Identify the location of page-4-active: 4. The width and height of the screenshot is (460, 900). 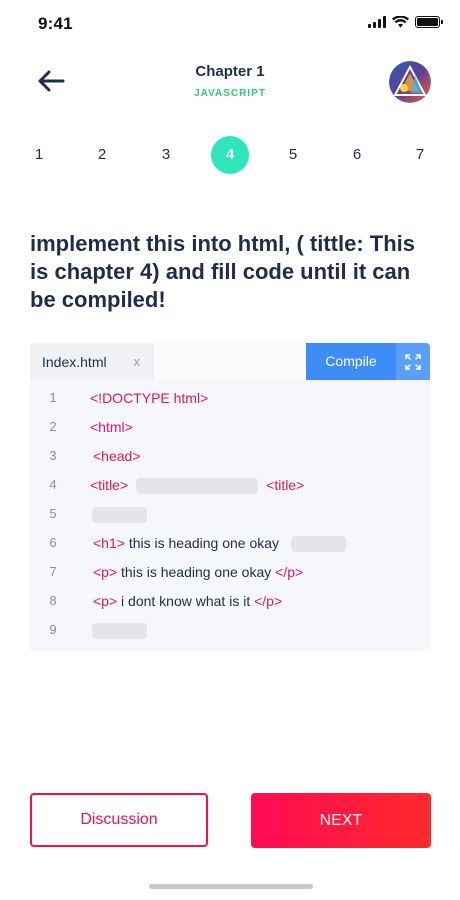
(230, 155).